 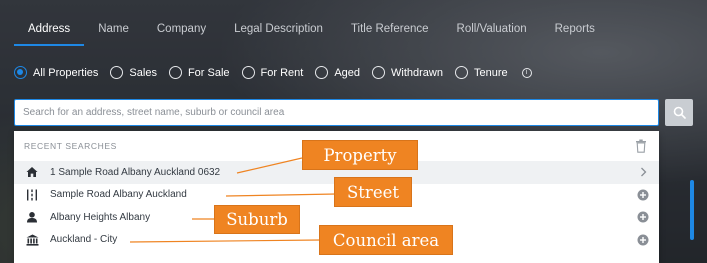 What do you see at coordinates (417, 72) in the screenshot?
I see `radio-label: Withdrawn` at bounding box center [417, 72].